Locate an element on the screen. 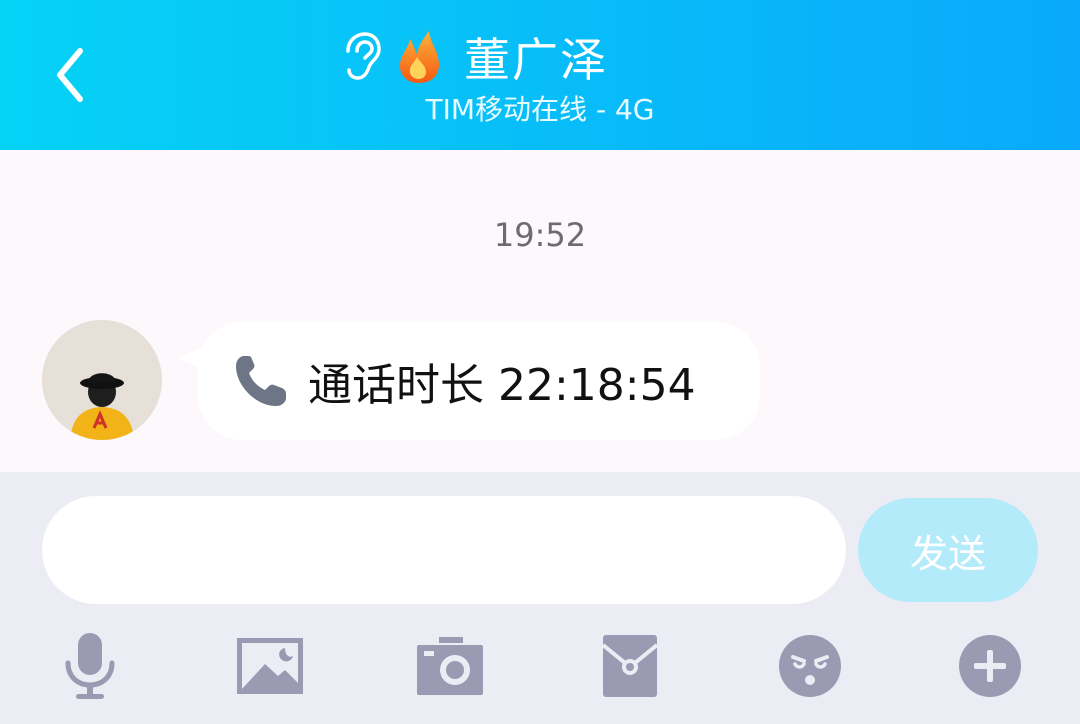 The image size is (1080, 724). phone-icon is located at coordinates (261, 381).